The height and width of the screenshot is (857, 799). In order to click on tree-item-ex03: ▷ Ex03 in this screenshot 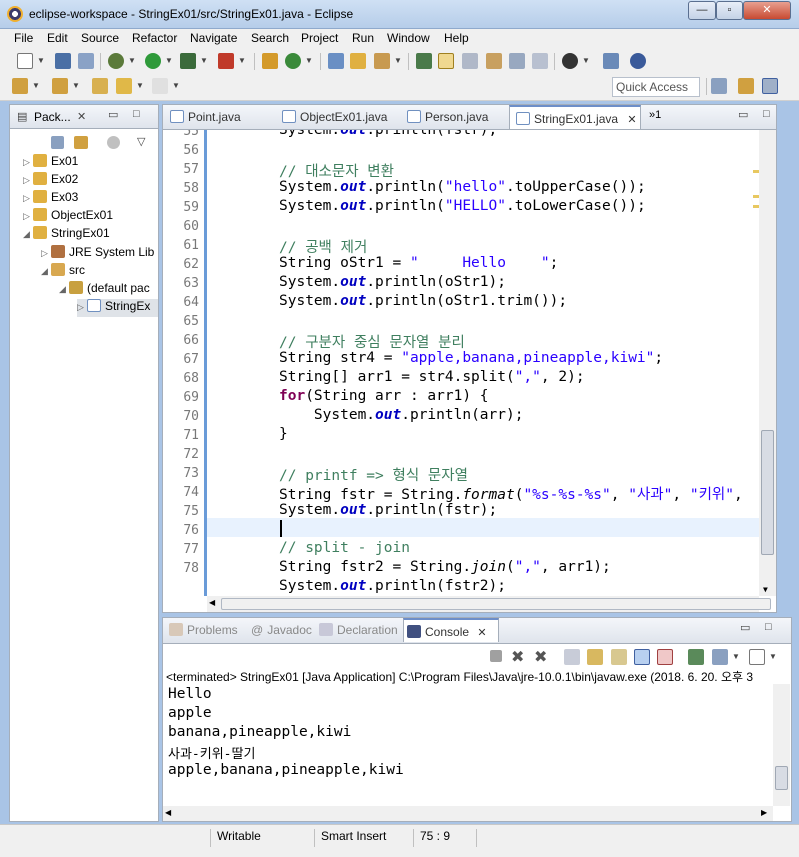, I will do `click(50, 199)`.